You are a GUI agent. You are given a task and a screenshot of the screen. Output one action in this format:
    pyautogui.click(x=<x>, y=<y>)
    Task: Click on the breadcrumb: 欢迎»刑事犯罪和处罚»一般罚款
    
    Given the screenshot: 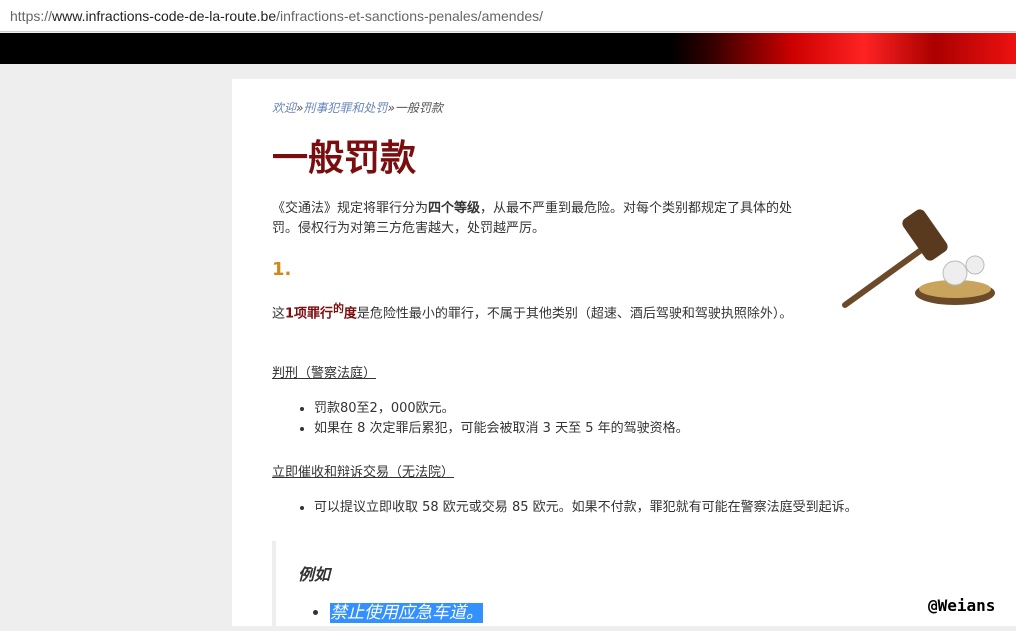 What is the action you would take?
    pyautogui.click(x=357, y=108)
    